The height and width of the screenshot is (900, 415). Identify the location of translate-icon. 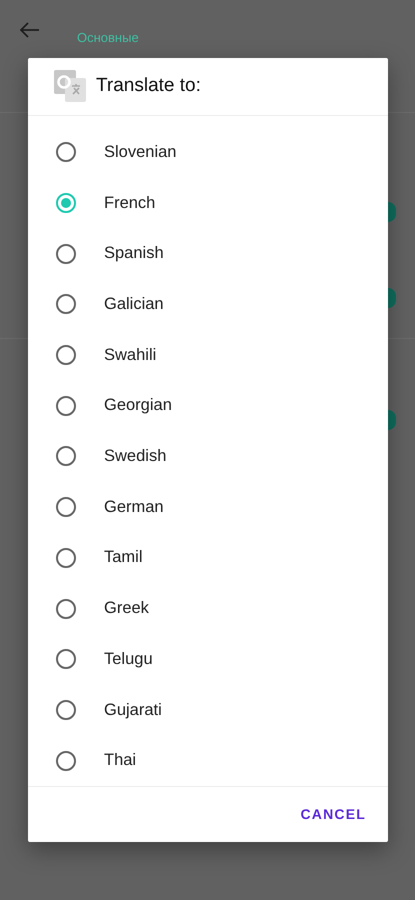
(70, 86).